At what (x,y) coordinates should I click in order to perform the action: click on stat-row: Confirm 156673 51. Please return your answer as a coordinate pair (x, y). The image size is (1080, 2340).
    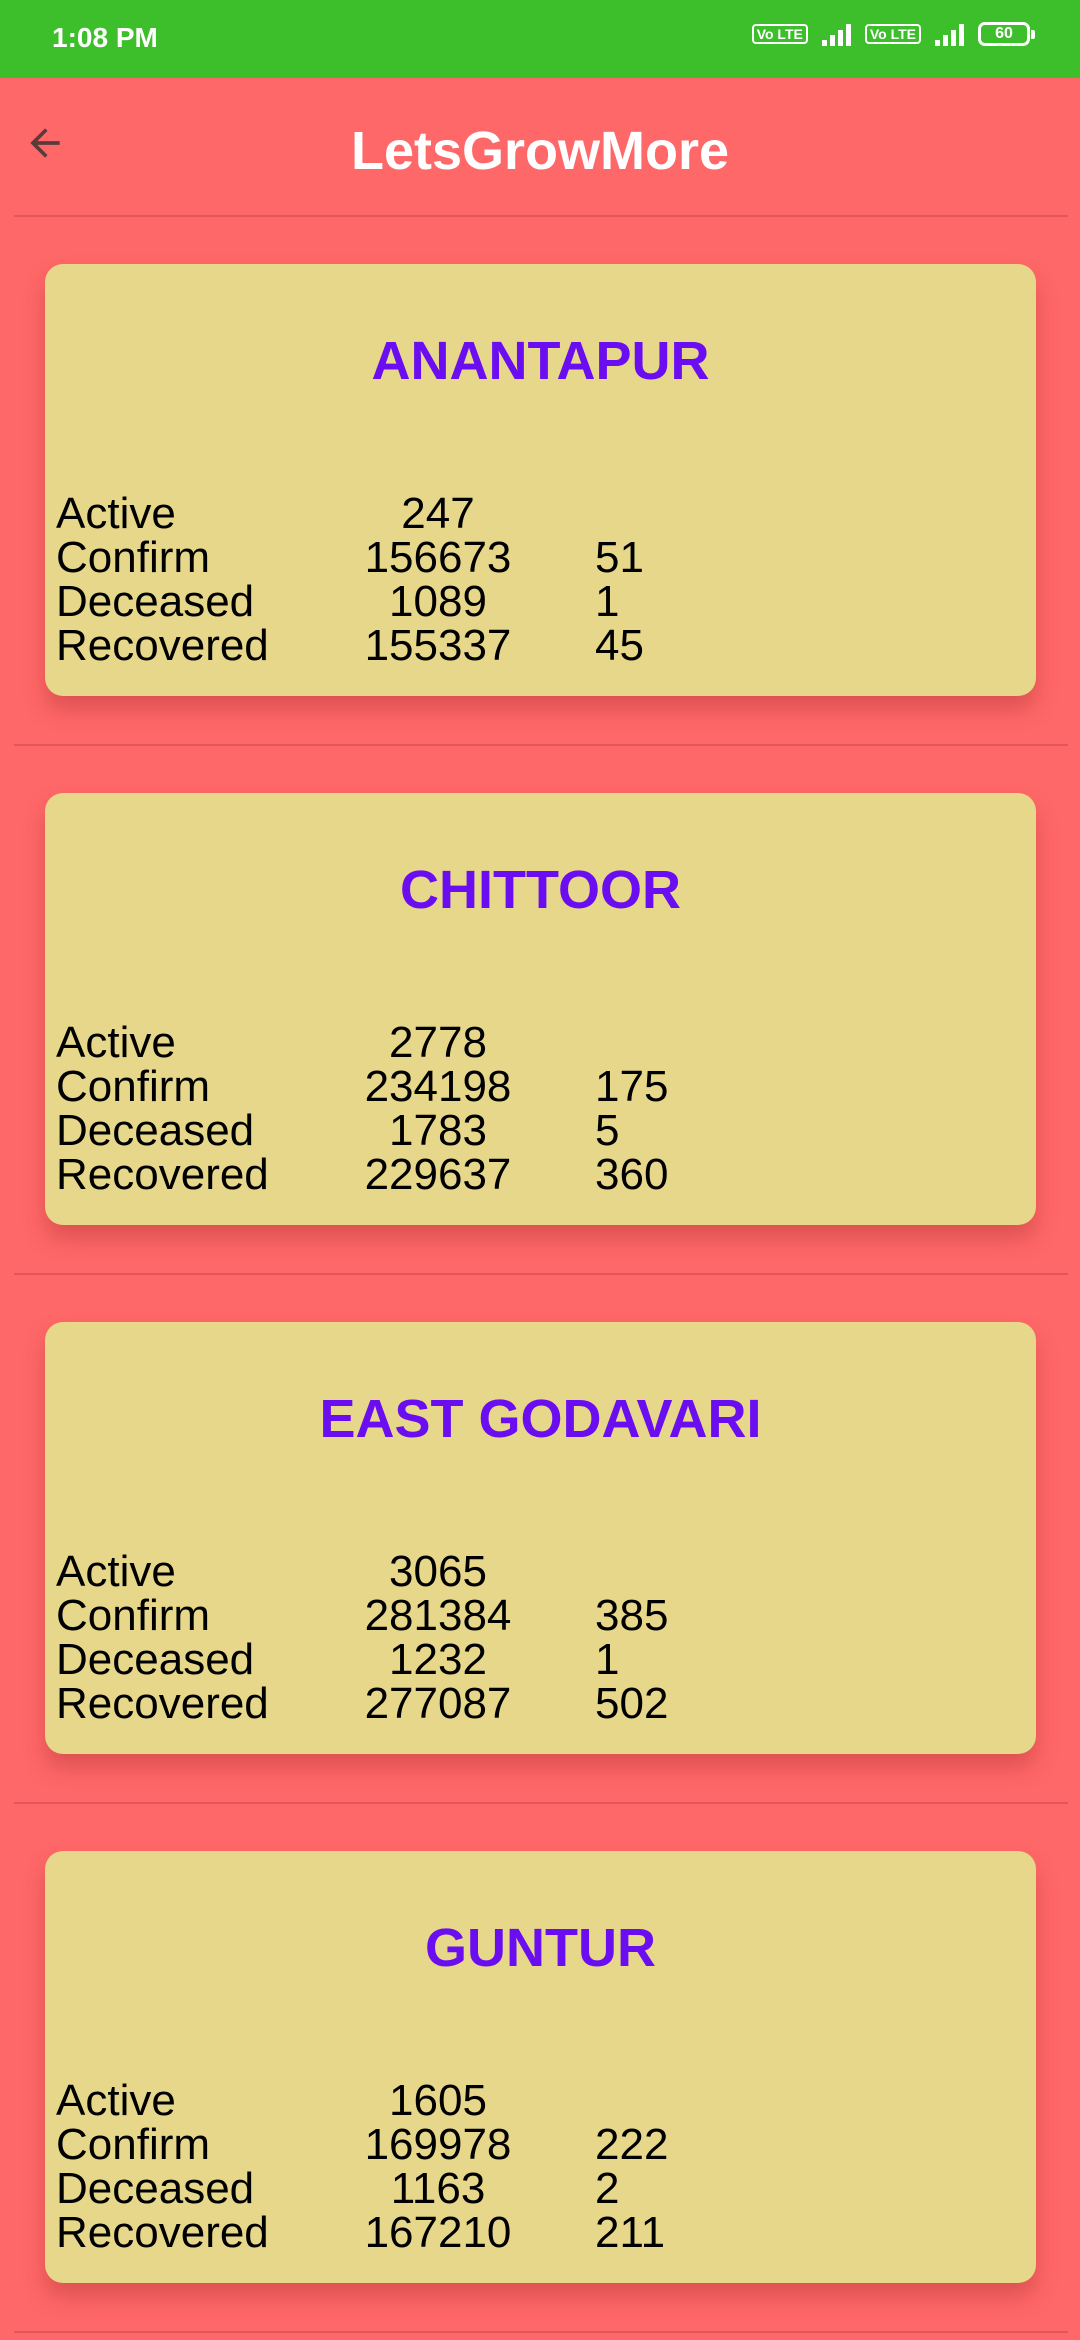
    Looking at the image, I should click on (506, 558).